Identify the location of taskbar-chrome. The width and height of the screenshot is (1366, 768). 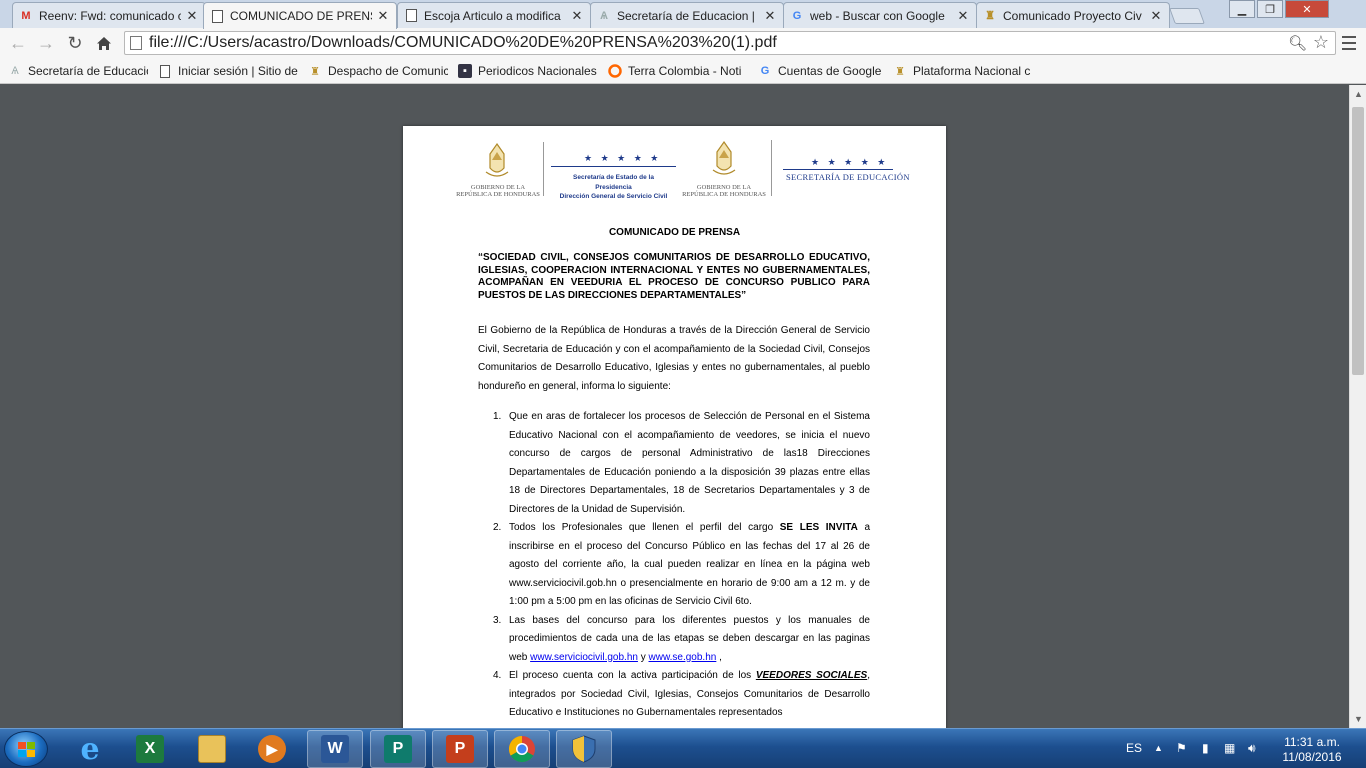
(522, 749).